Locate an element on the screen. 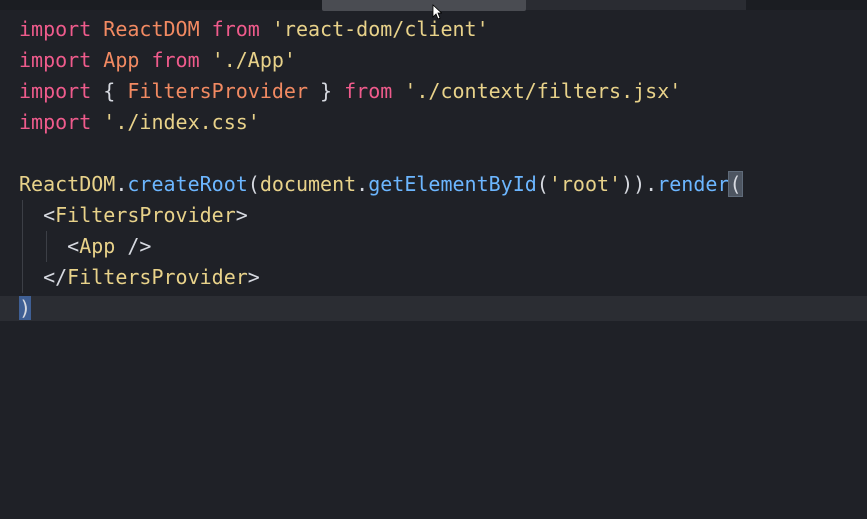 Image resolution: width=867 pixels, height=519 pixels. code-line: ) is located at coordinates (380, 308).